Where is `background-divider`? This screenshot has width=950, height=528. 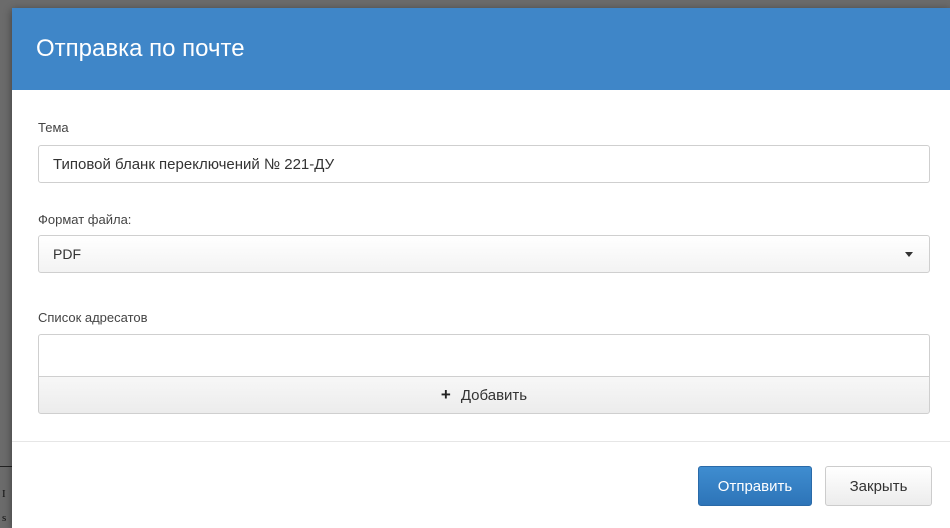 background-divider is located at coordinates (6, 466).